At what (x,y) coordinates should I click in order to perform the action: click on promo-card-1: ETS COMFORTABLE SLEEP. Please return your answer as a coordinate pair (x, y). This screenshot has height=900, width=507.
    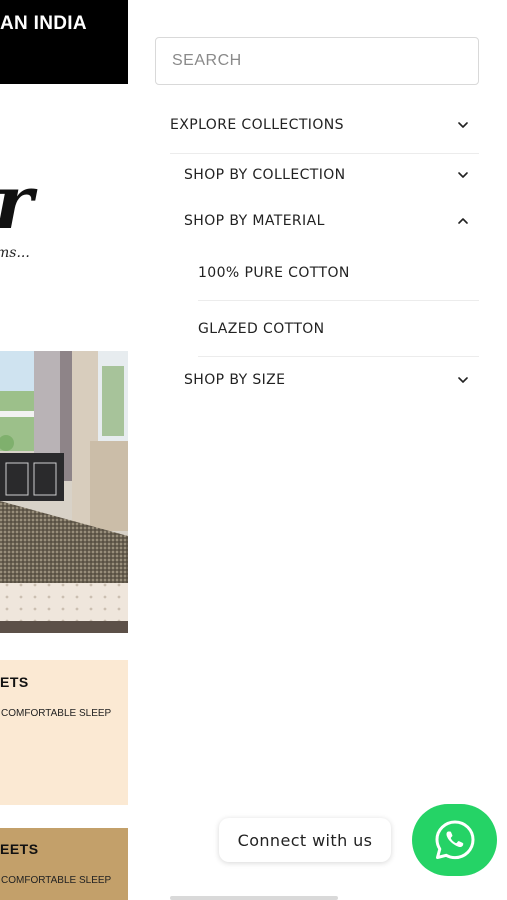
    Looking at the image, I should click on (64, 732).